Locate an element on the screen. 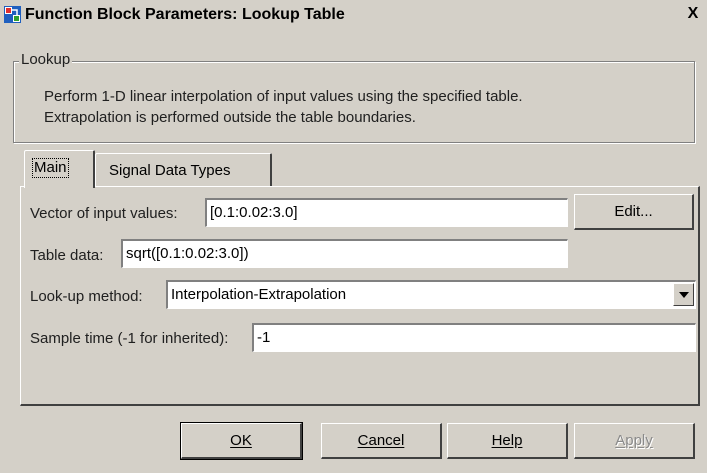 The image size is (707, 473). help-button: Help is located at coordinates (507, 441).